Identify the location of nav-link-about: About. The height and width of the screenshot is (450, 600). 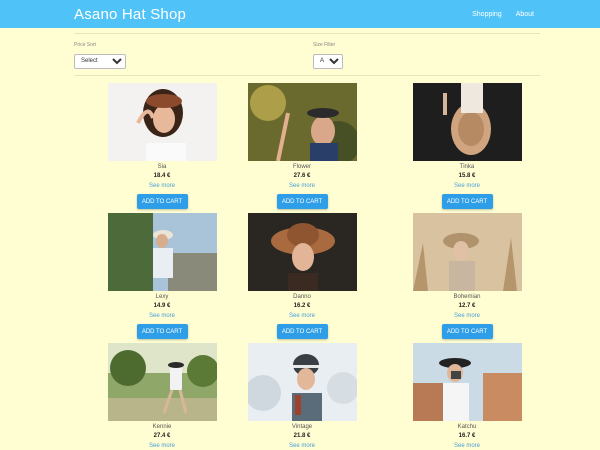
(525, 14).